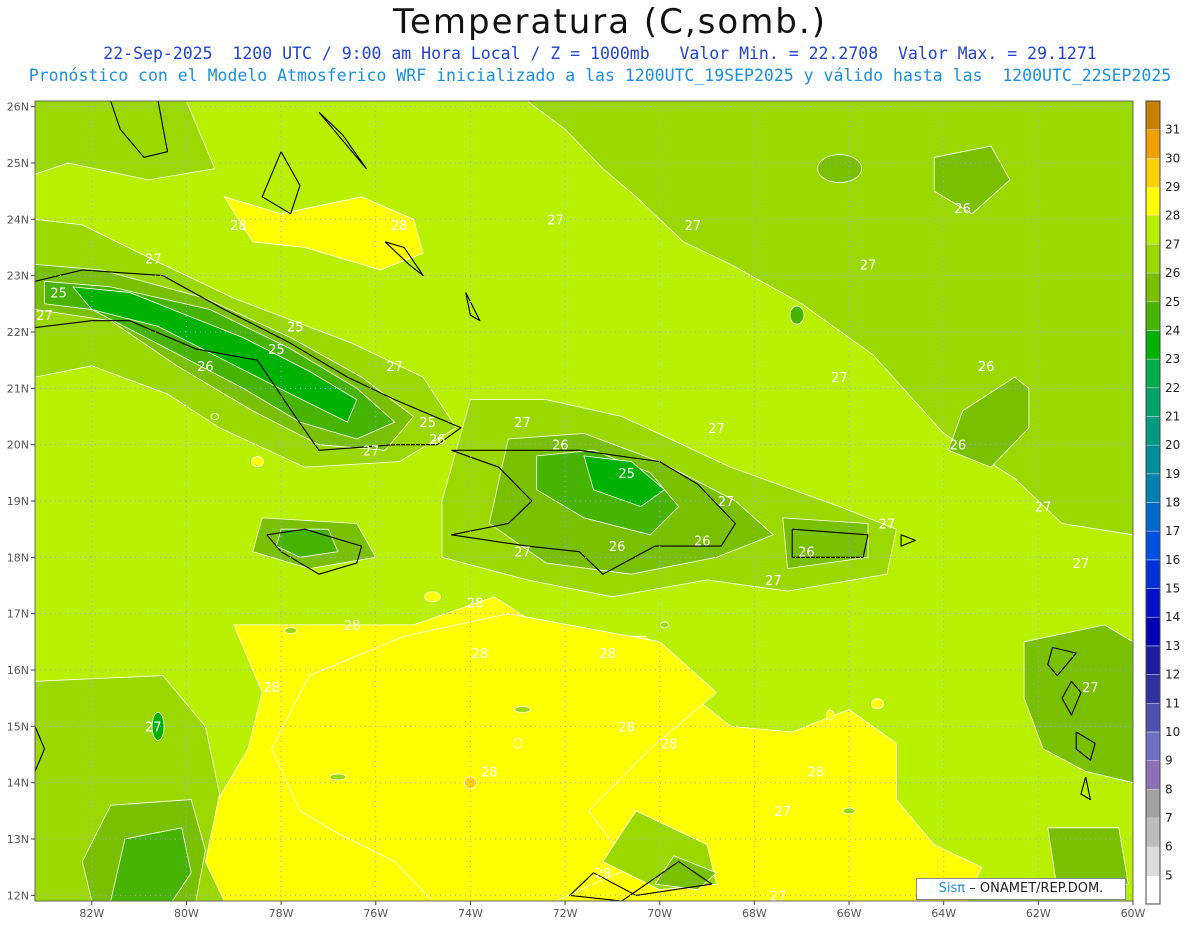 Image resolution: width=1200 pixels, height=927 pixels. Describe the element at coordinates (1172, 330) in the screenshot. I see `colorbar-label: 24` at that location.